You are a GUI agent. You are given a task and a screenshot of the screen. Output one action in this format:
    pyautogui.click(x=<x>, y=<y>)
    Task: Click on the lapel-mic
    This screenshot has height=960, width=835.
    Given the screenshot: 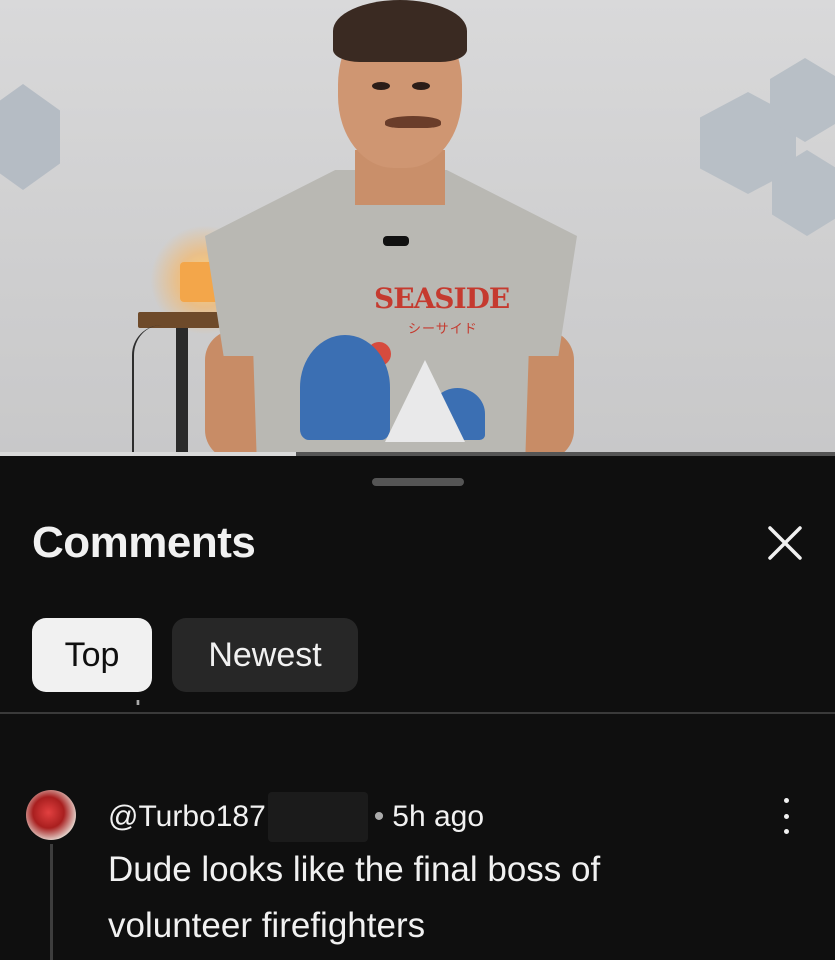 What is the action you would take?
    pyautogui.click(x=396, y=241)
    